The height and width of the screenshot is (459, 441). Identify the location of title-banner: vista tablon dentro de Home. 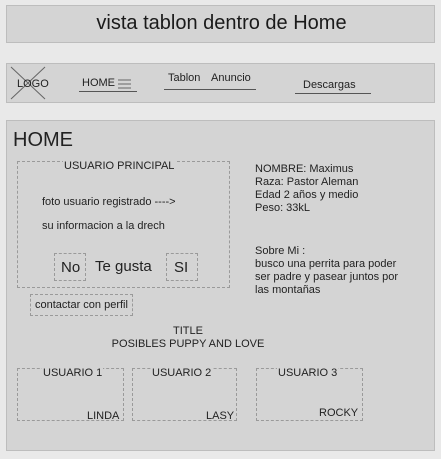
(220, 24).